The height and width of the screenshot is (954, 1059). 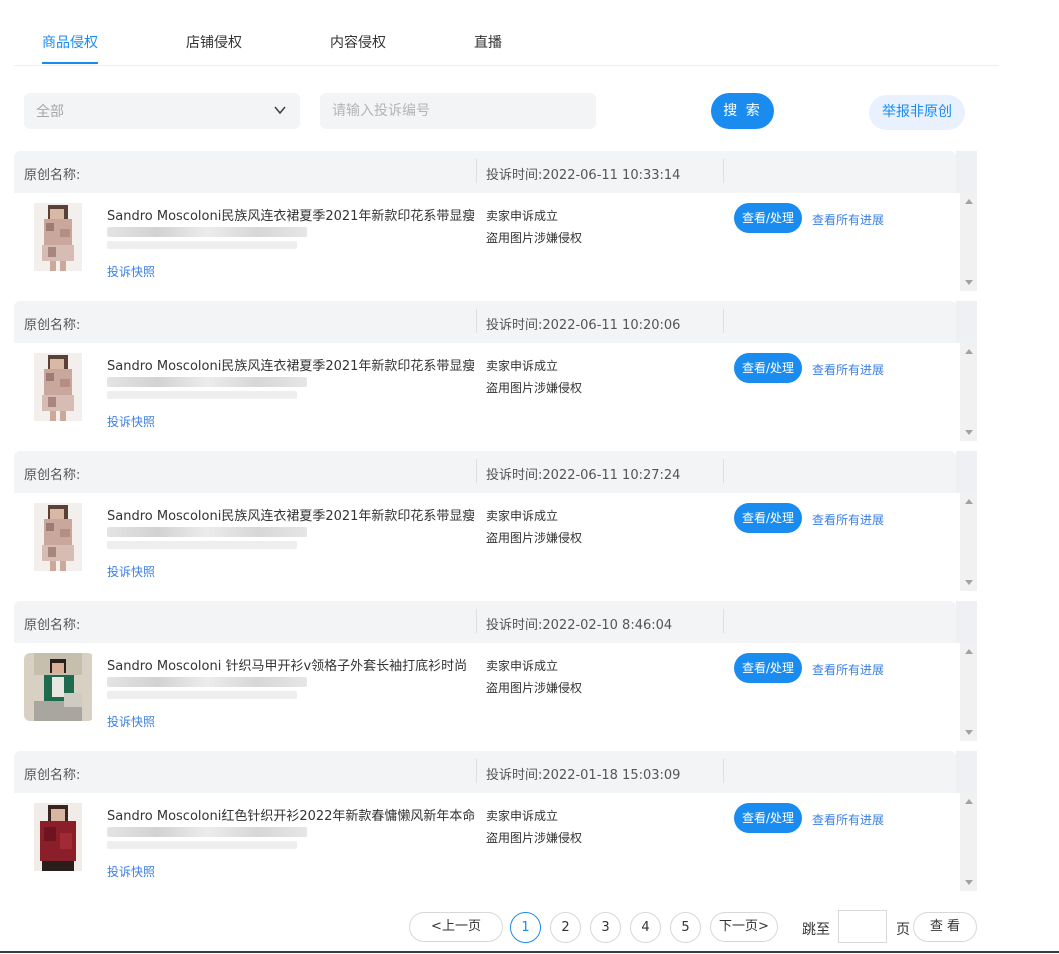 What do you see at coordinates (583, 175) in the screenshot?
I see `complaint-time: 投诉时间:2022-06-11 10:33:14` at bounding box center [583, 175].